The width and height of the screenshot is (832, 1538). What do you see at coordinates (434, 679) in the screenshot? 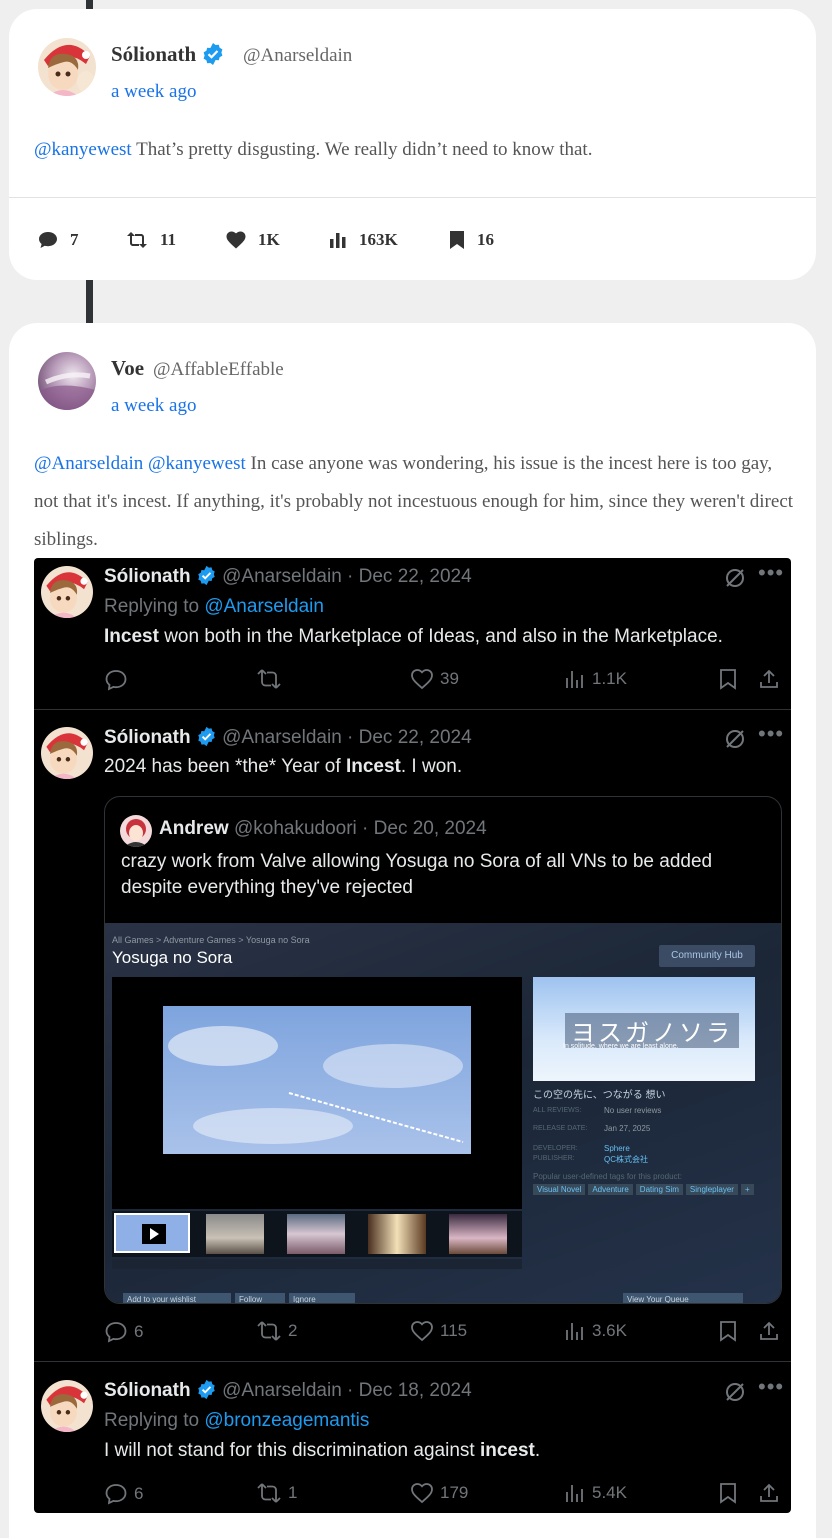
I see `like-action: 39` at bounding box center [434, 679].